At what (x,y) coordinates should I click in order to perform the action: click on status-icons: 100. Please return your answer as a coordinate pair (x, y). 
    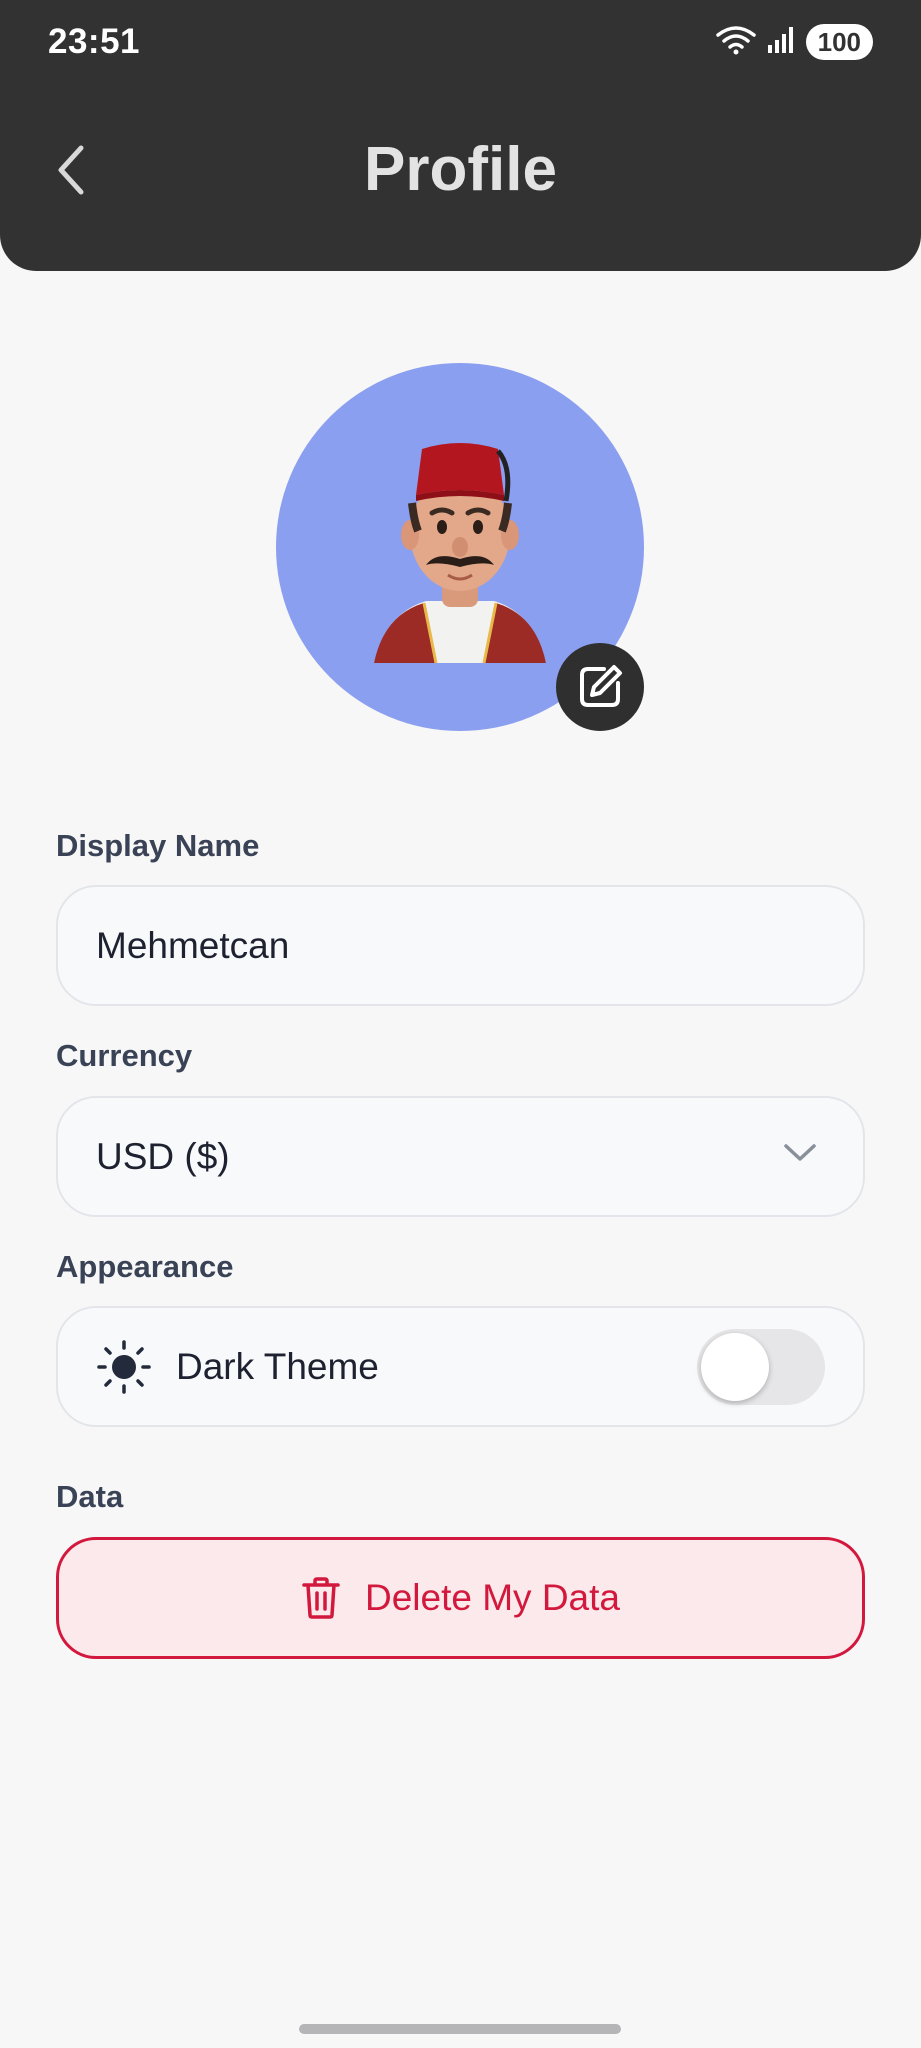
    Looking at the image, I should click on (794, 42).